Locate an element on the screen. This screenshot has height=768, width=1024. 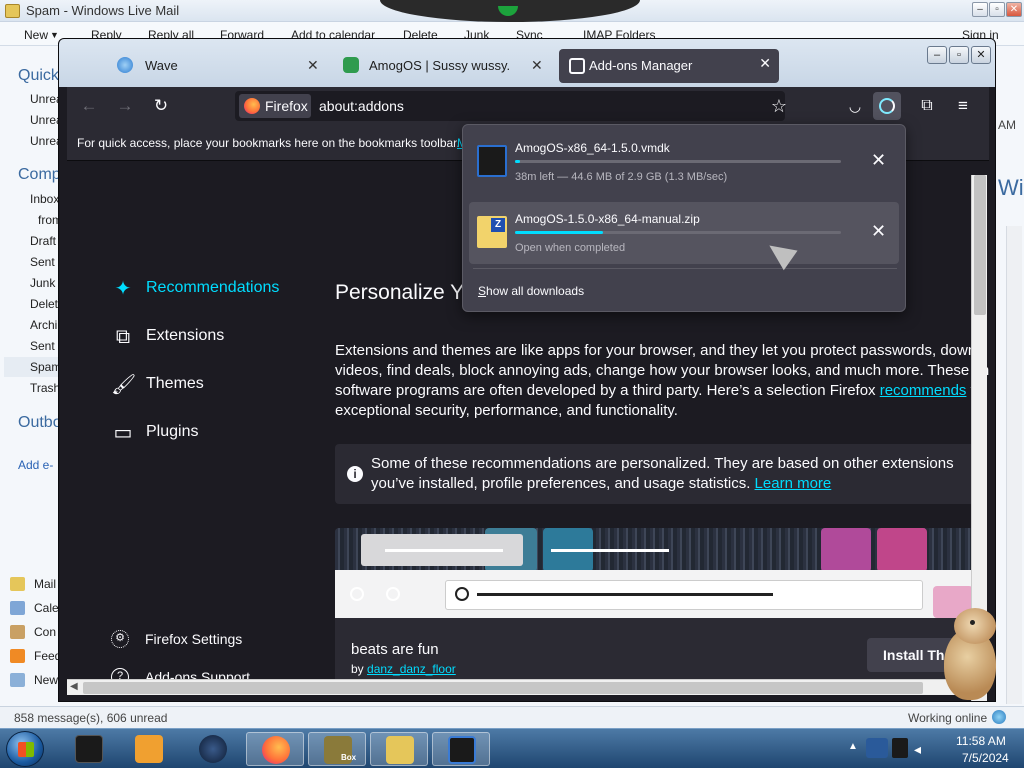
wlm-window-controls: – ▫ ✕ is located at coordinates (997, 9).